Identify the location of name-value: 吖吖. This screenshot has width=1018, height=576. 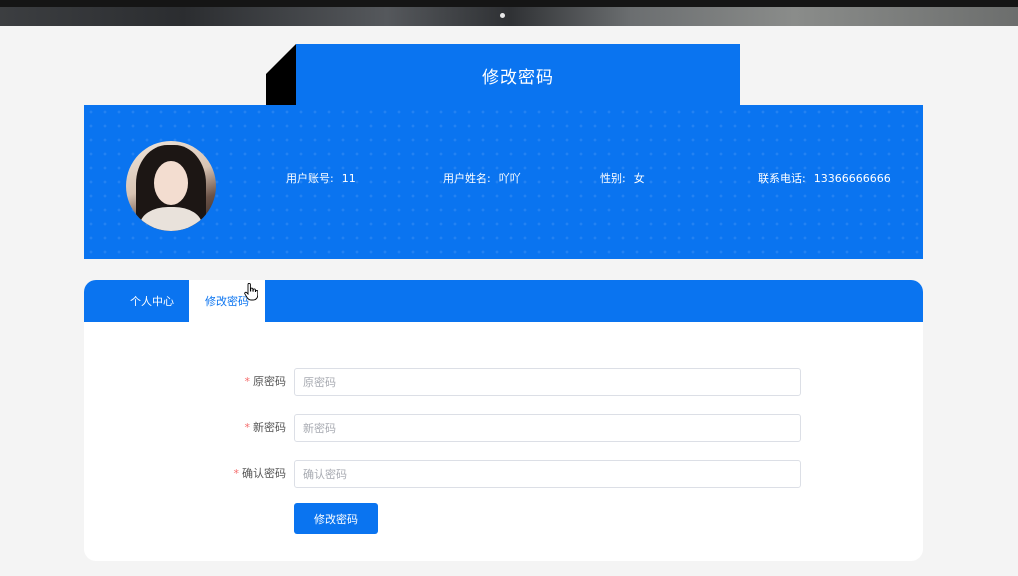
(509, 178).